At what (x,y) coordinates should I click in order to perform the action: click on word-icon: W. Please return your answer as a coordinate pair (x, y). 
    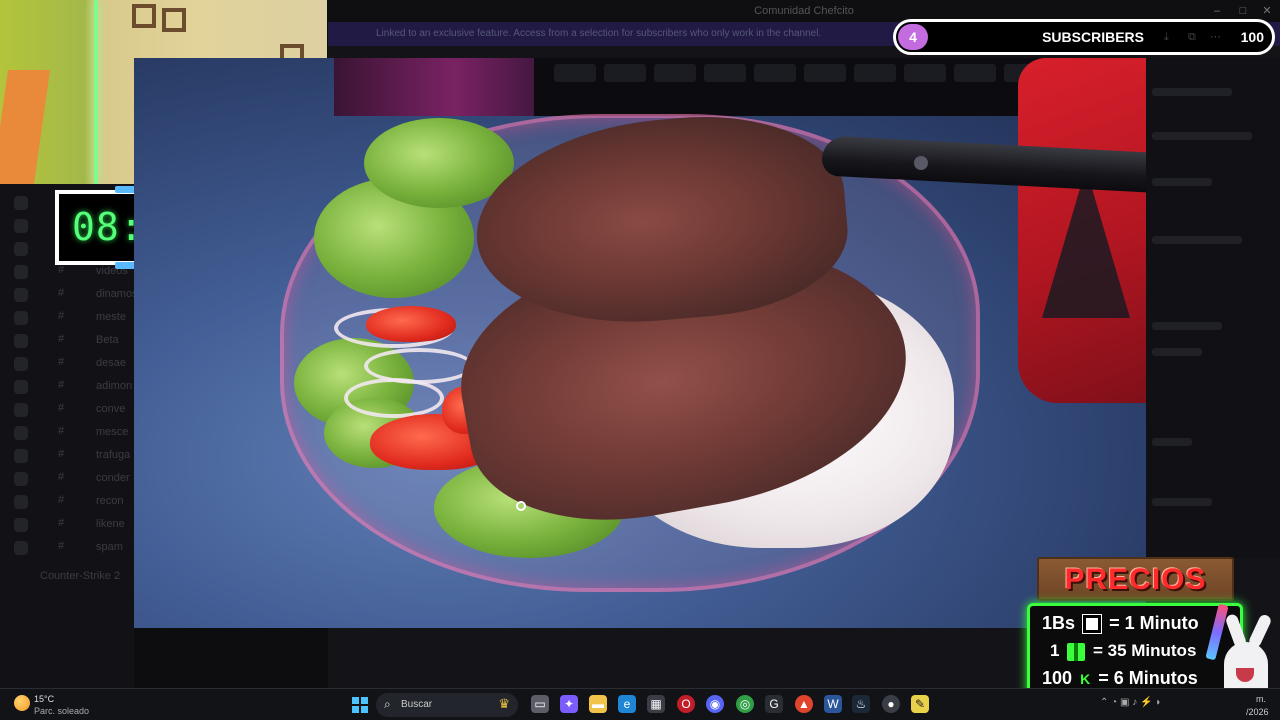
    Looking at the image, I should click on (833, 704).